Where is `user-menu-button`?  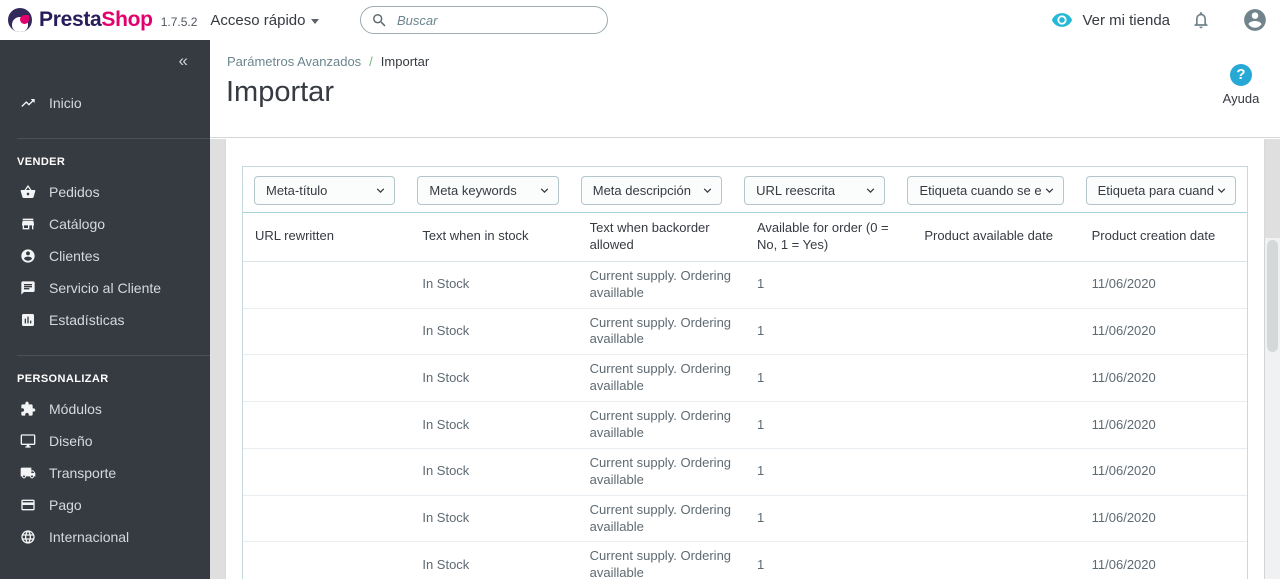 user-menu-button is located at coordinates (1255, 20).